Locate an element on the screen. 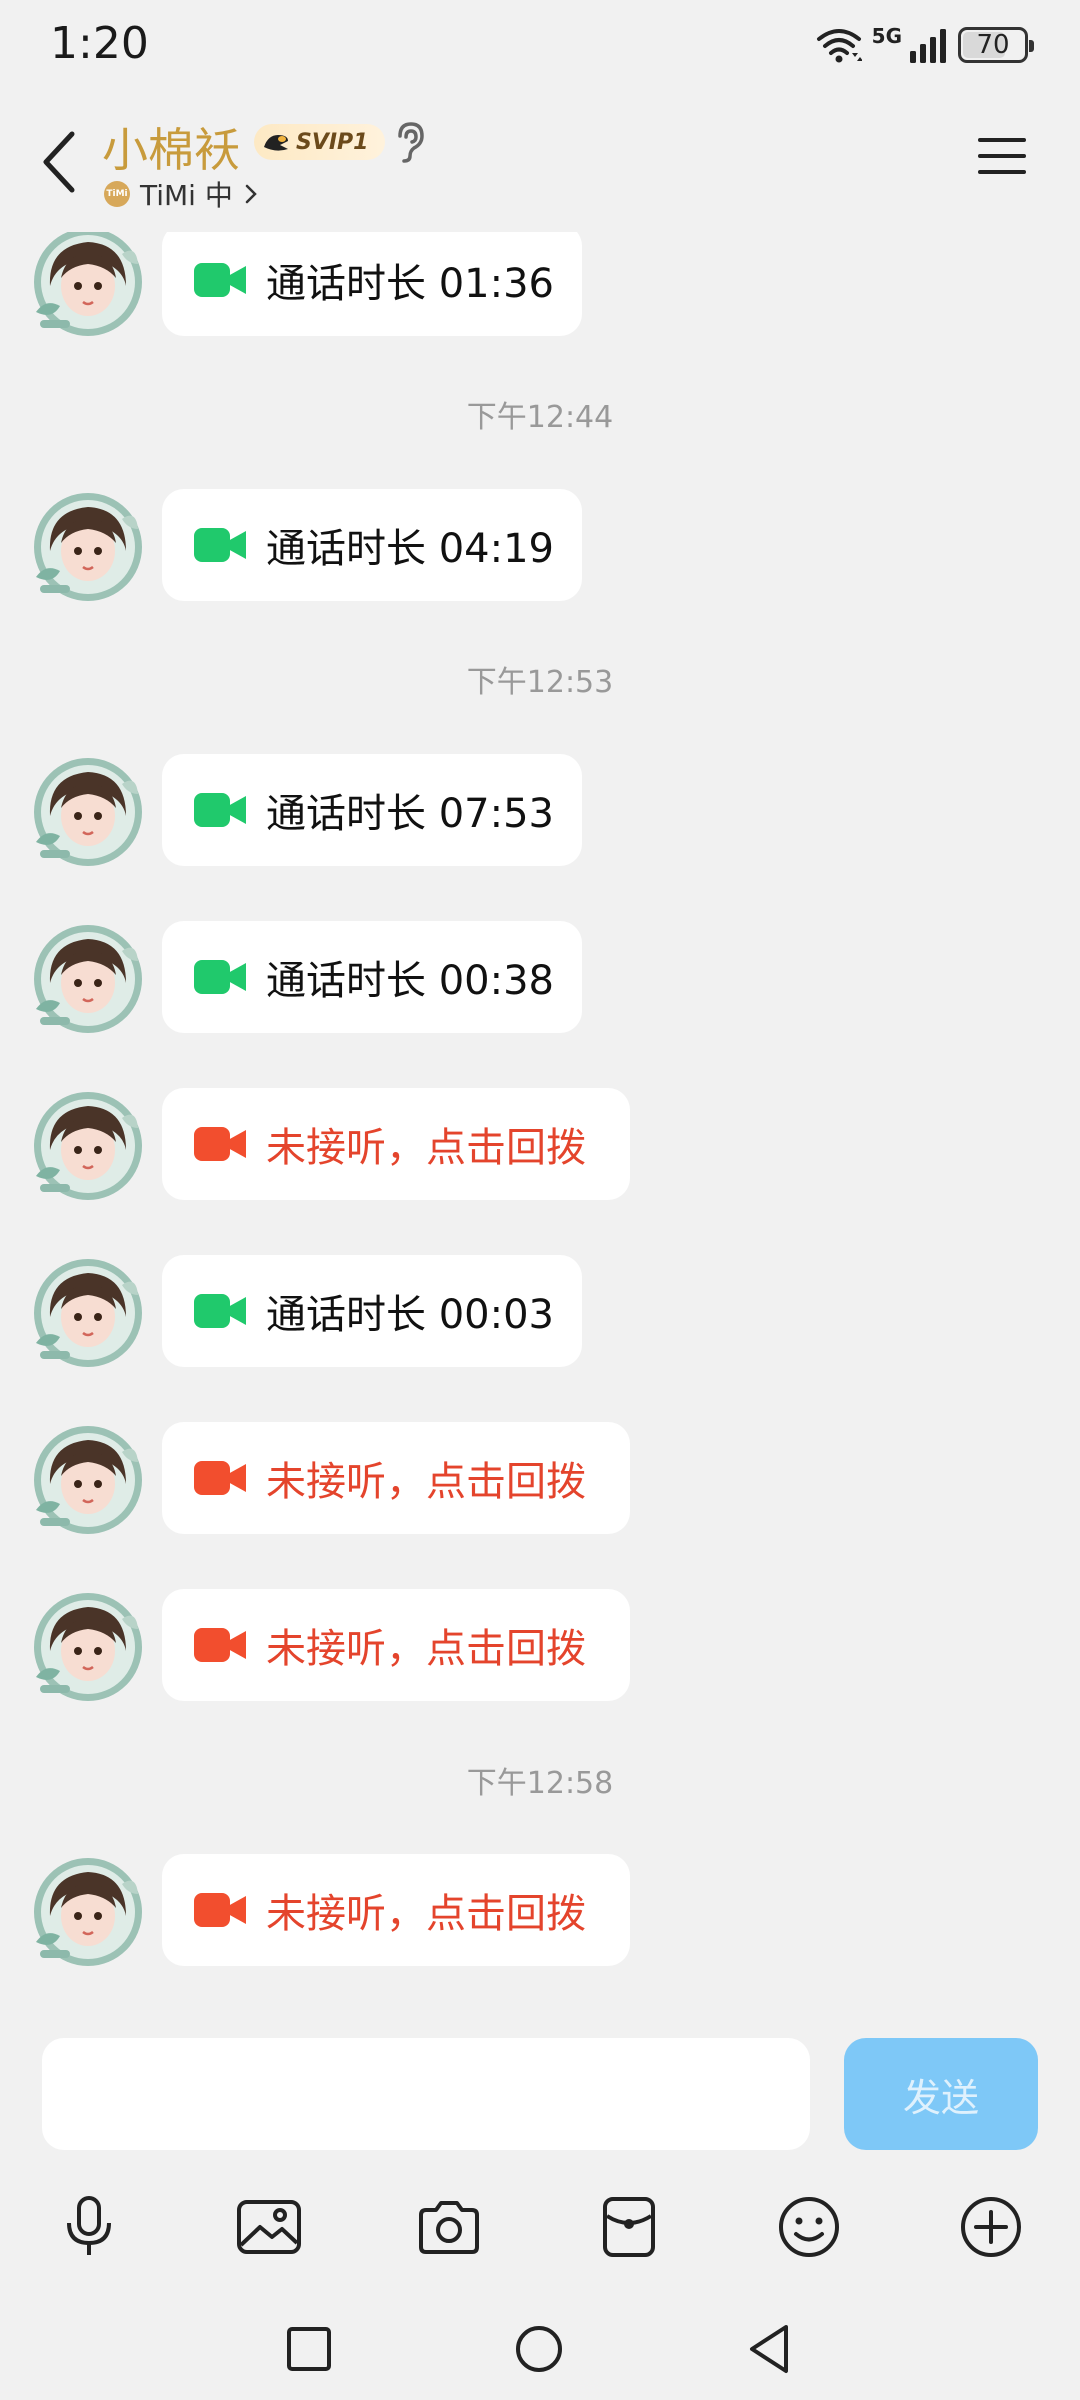 The width and height of the screenshot is (1080, 2400). timestamp-text: 下午12:53 is located at coordinates (540, 682).